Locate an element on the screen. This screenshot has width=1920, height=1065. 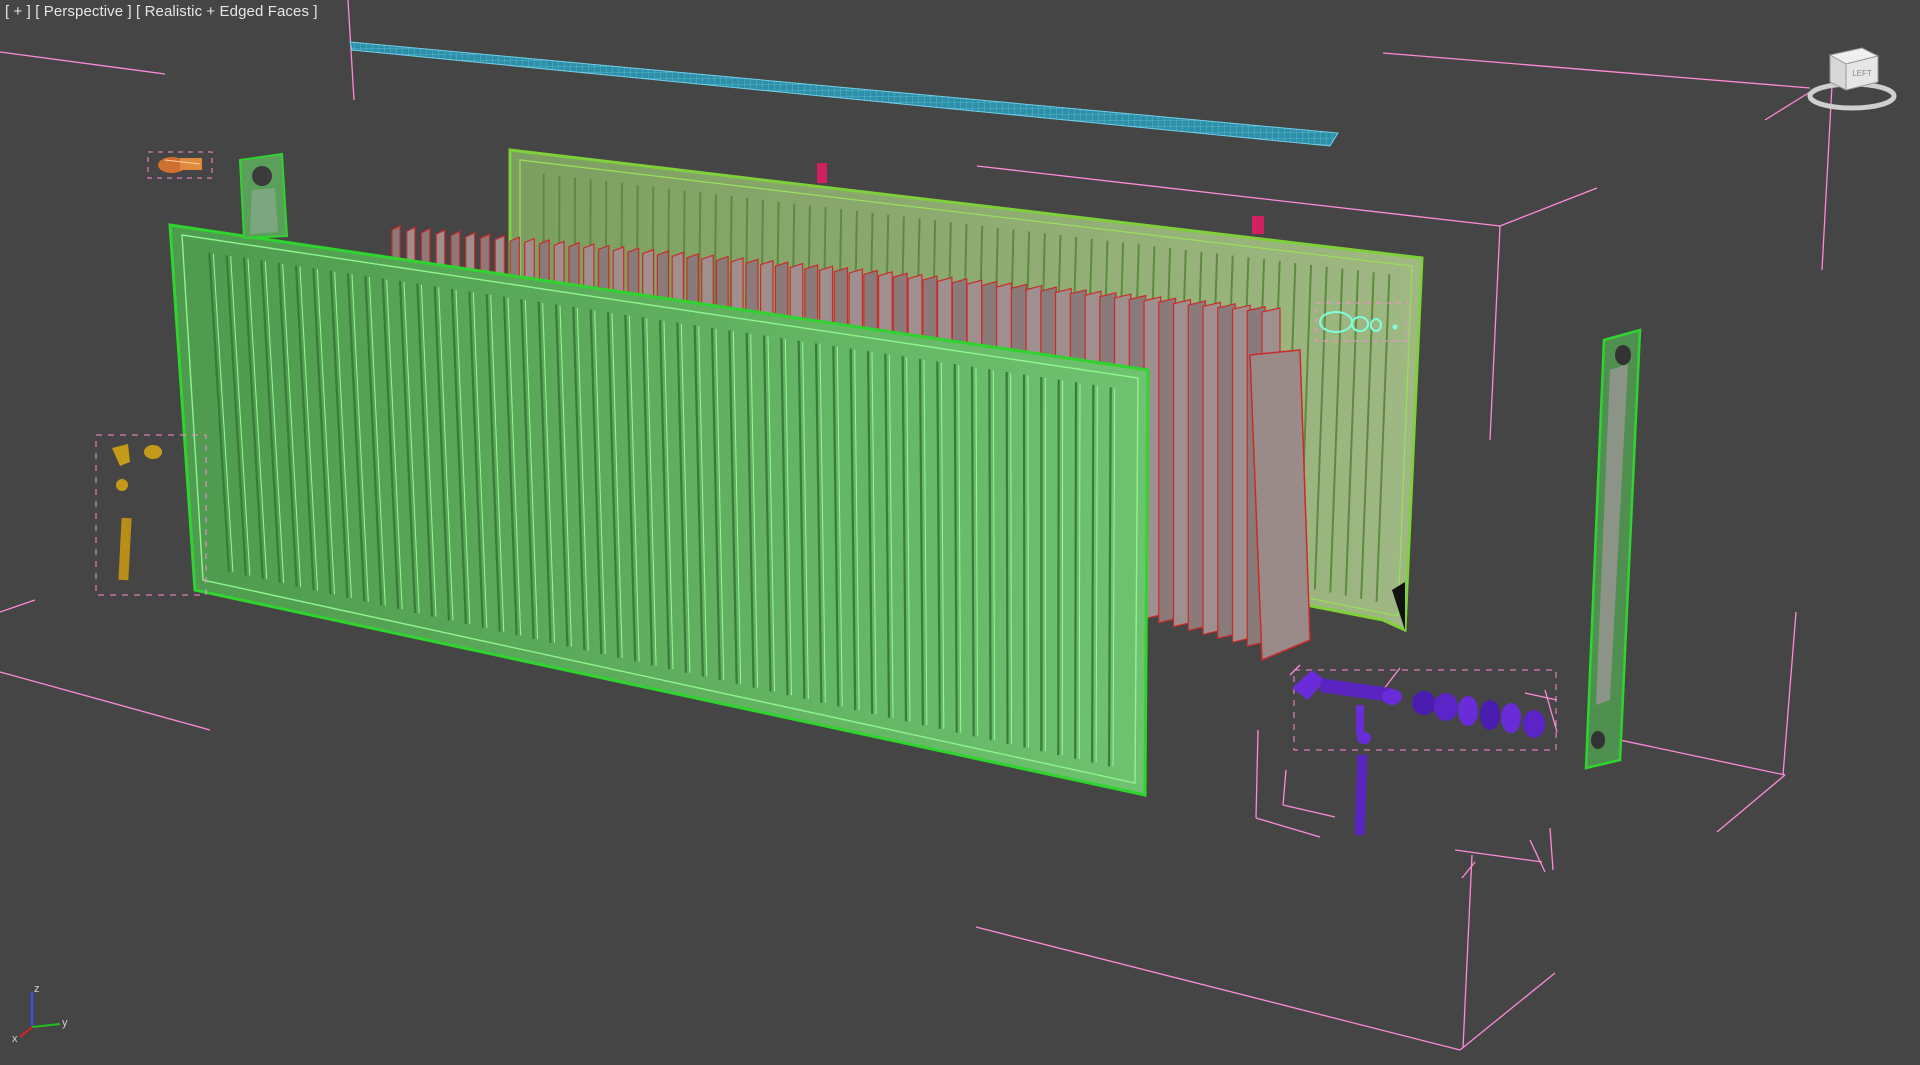
bleed-plug is located at coordinates (180, 165).